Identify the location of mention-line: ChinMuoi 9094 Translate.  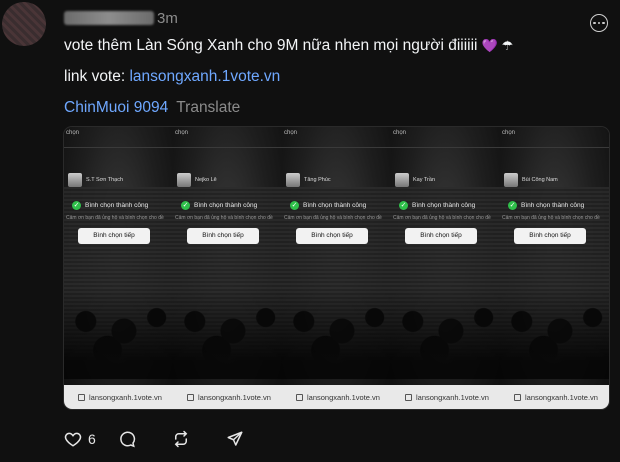
(152, 108).